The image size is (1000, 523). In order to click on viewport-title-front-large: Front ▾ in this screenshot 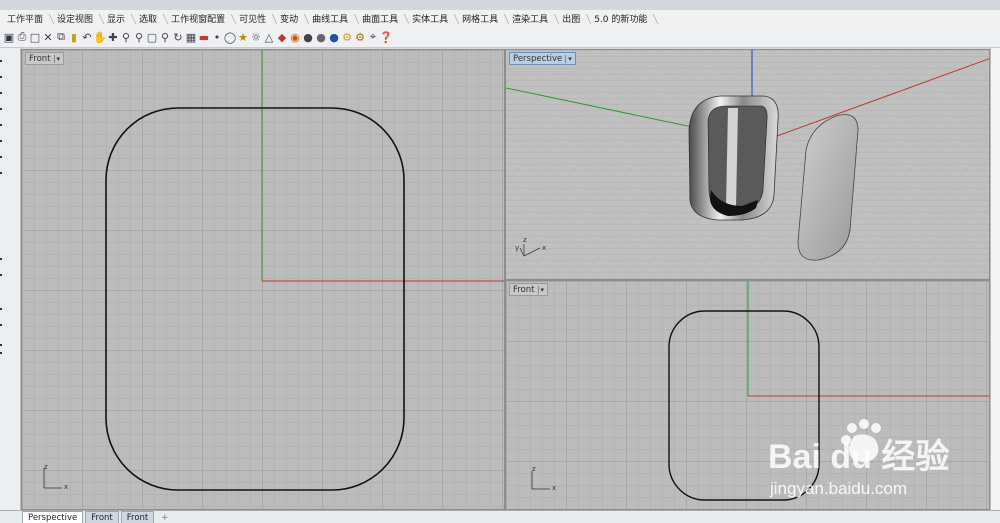, I will do `click(45, 58)`.